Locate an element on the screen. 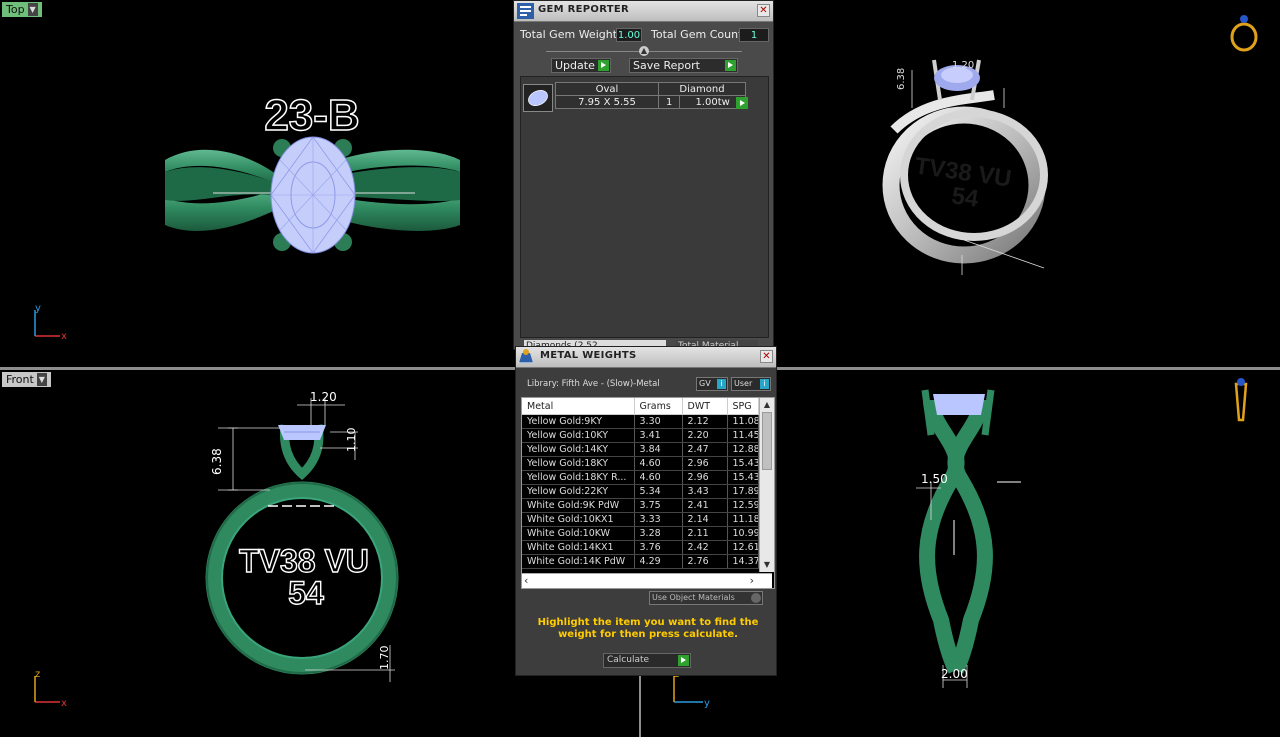  play-icon is located at coordinates (603, 65).